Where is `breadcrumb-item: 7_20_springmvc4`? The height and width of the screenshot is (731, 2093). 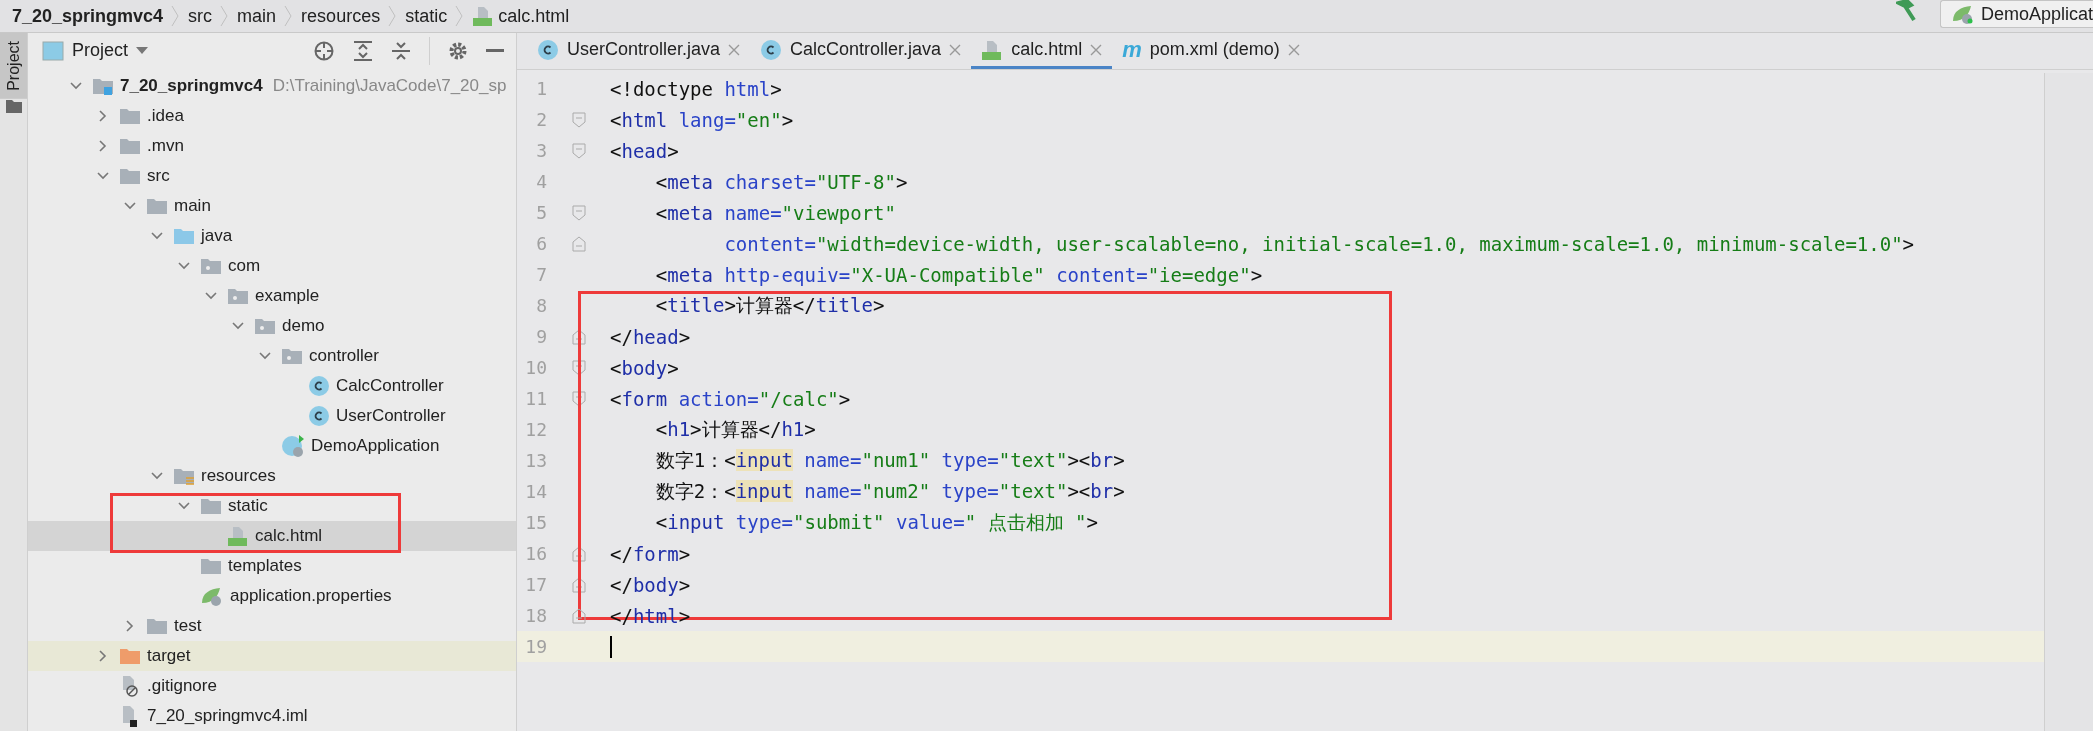
breadcrumb-item: 7_20_springmvc4 is located at coordinates (88, 16).